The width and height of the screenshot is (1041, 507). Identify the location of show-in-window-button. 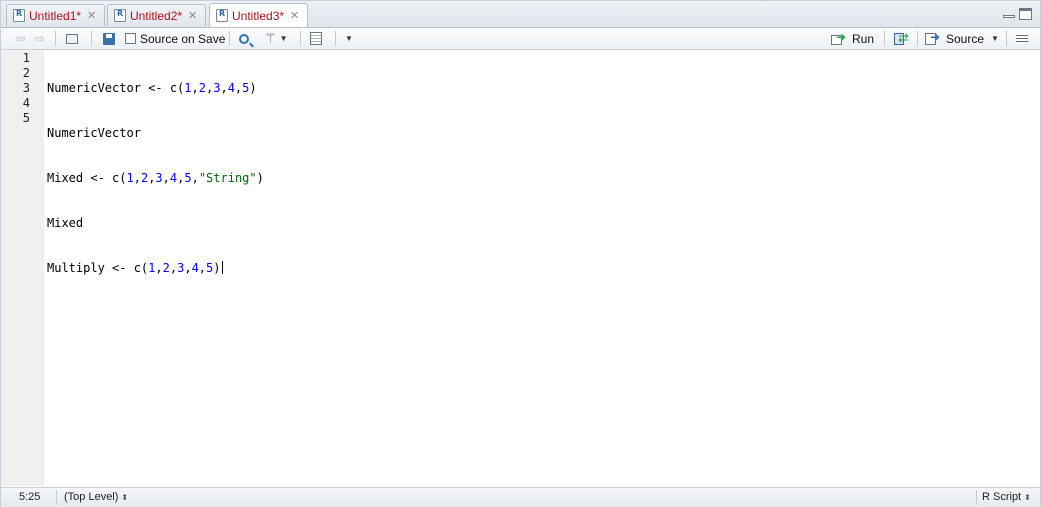
(72, 38).